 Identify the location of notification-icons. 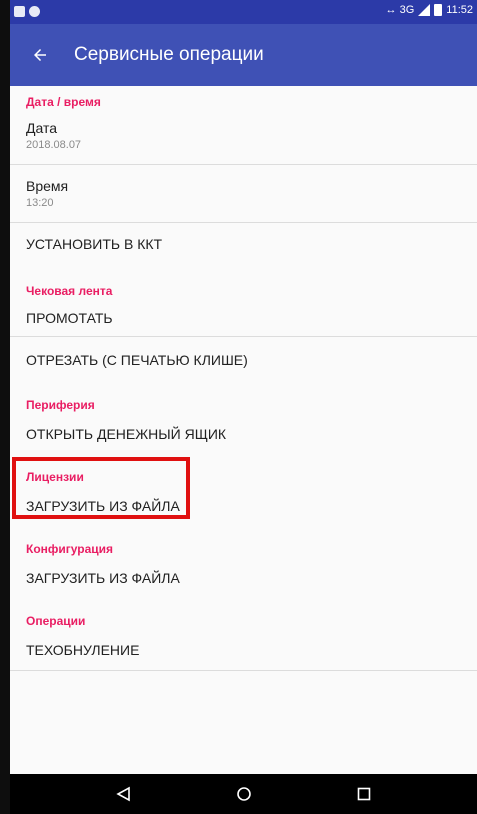
(27, 11).